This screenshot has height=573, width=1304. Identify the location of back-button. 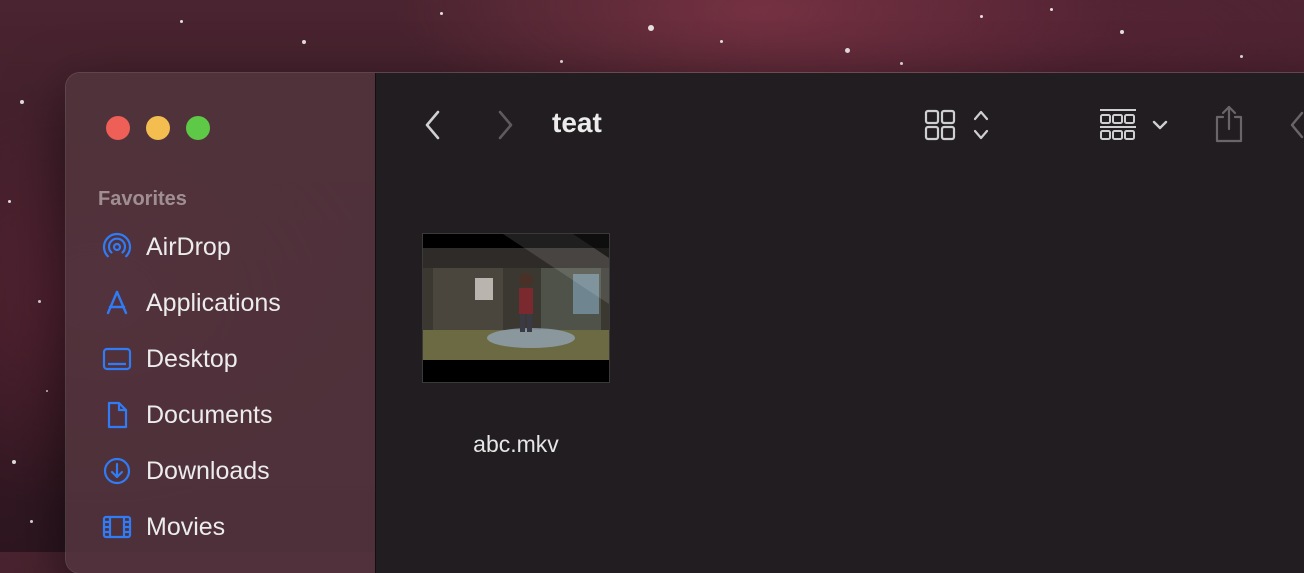
(433, 125).